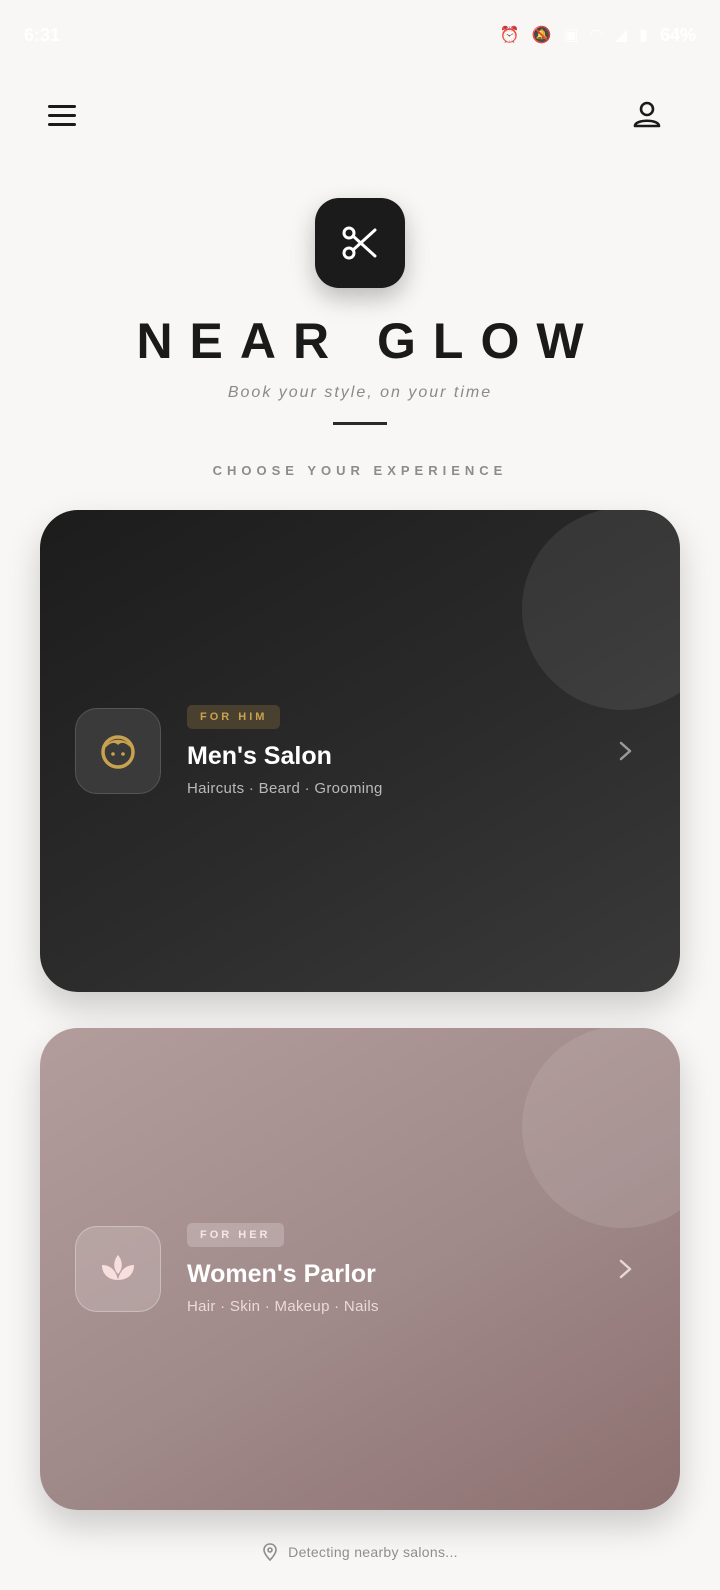 The width and height of the screenshot is (720, 1590). I want to click on signal-icon: ◢, so click(621, 35).